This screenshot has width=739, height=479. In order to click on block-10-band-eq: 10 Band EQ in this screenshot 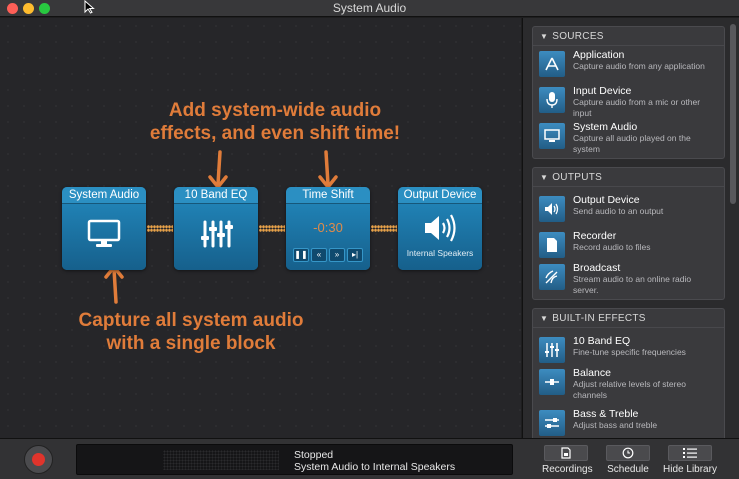, I will do `click(216, 228)`.